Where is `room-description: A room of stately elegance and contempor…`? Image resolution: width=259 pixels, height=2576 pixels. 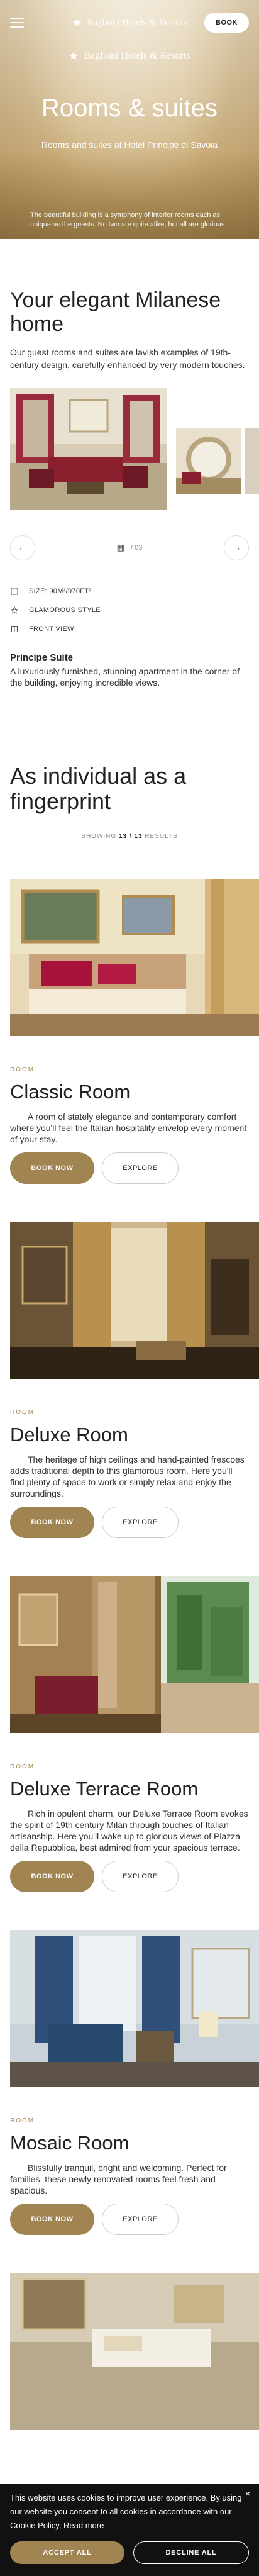
room-description: A room of stately elegance and contempor… is located at coordinates (128, 1128).